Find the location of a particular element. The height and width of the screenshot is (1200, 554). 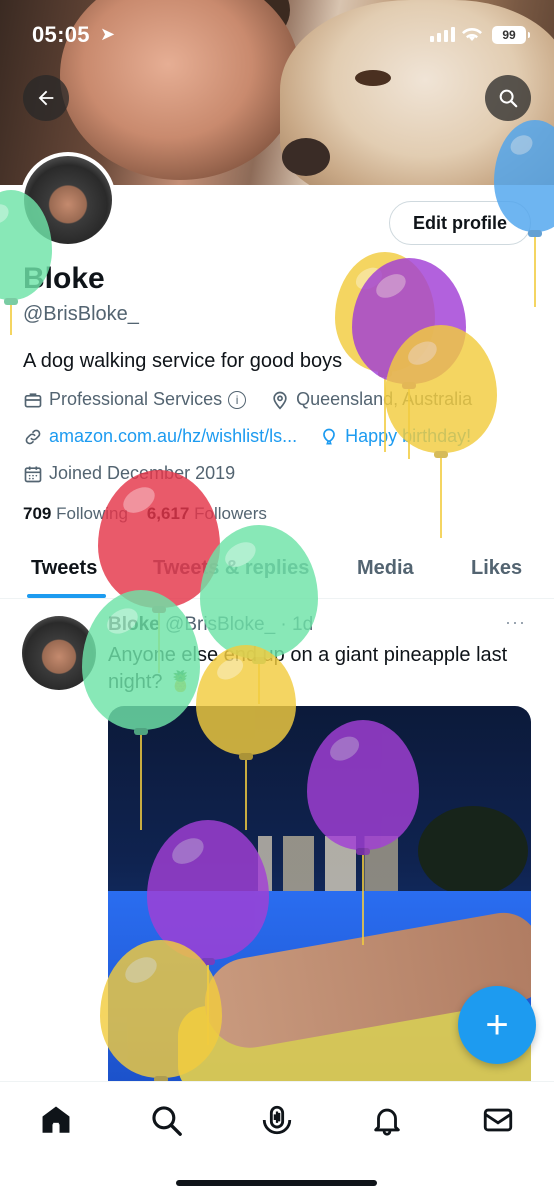

home-icon is located at coordinates (56, 1119).